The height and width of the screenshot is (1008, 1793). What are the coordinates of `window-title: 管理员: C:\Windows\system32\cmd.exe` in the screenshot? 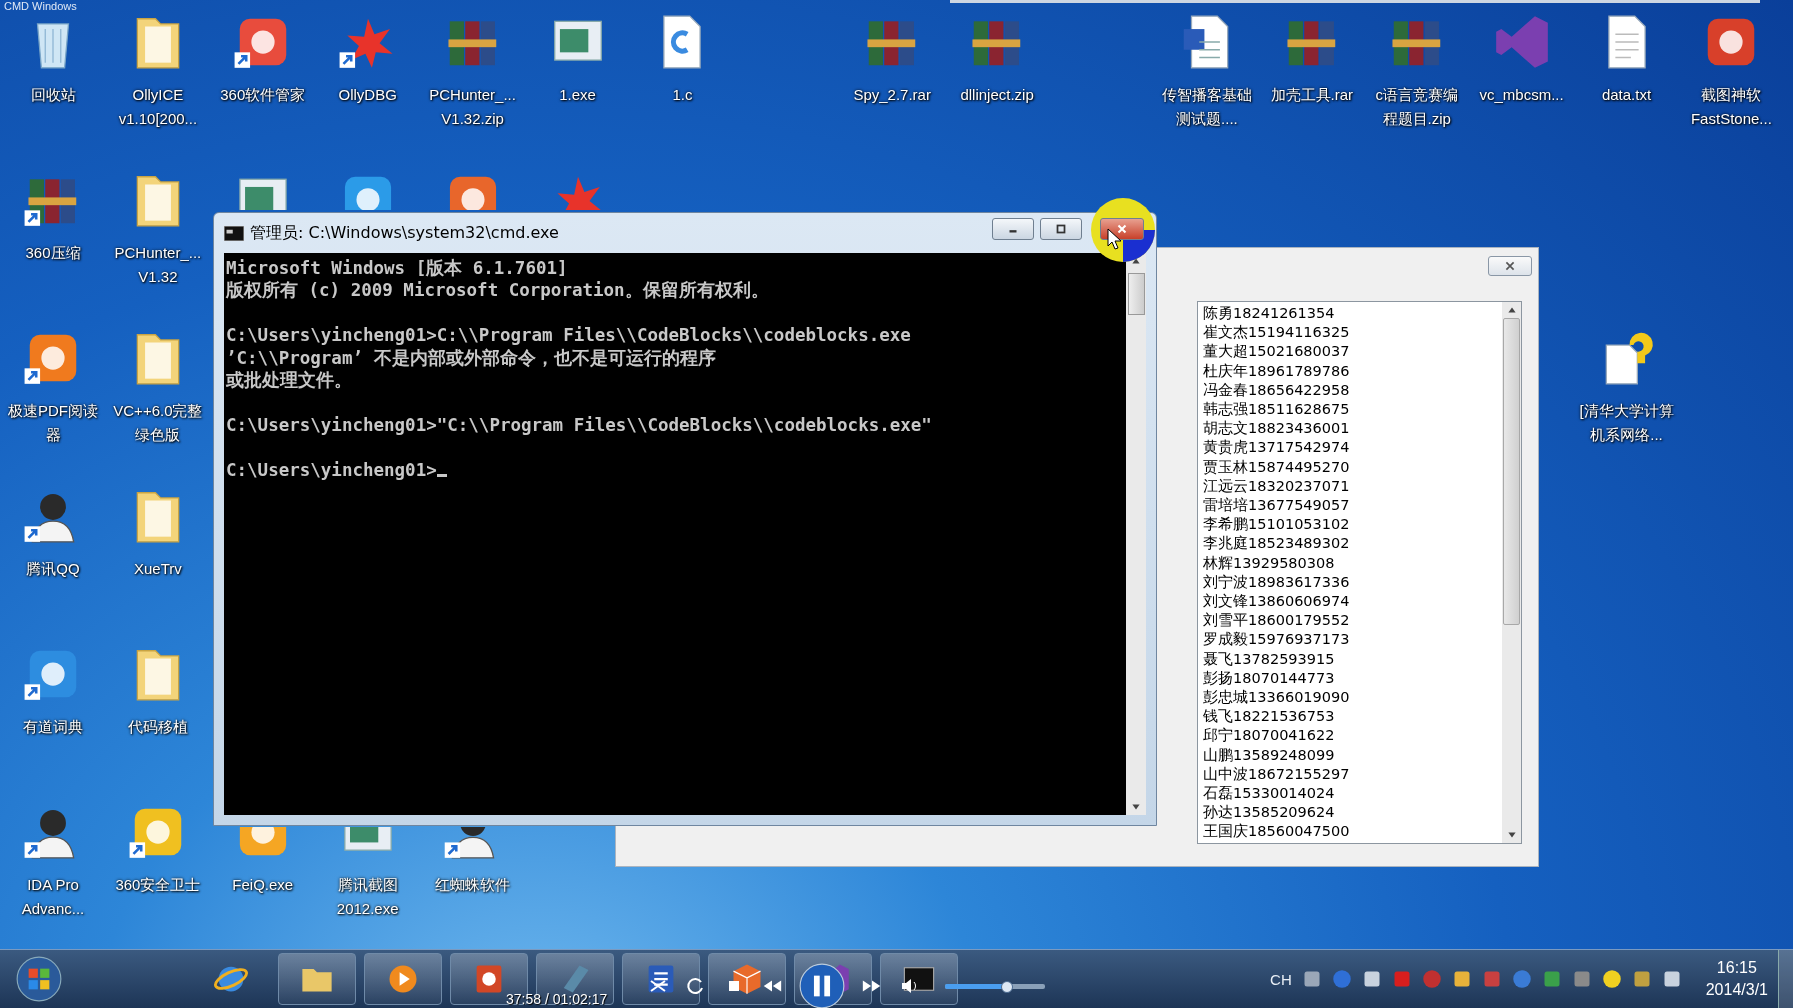 It's located at (405, 233).